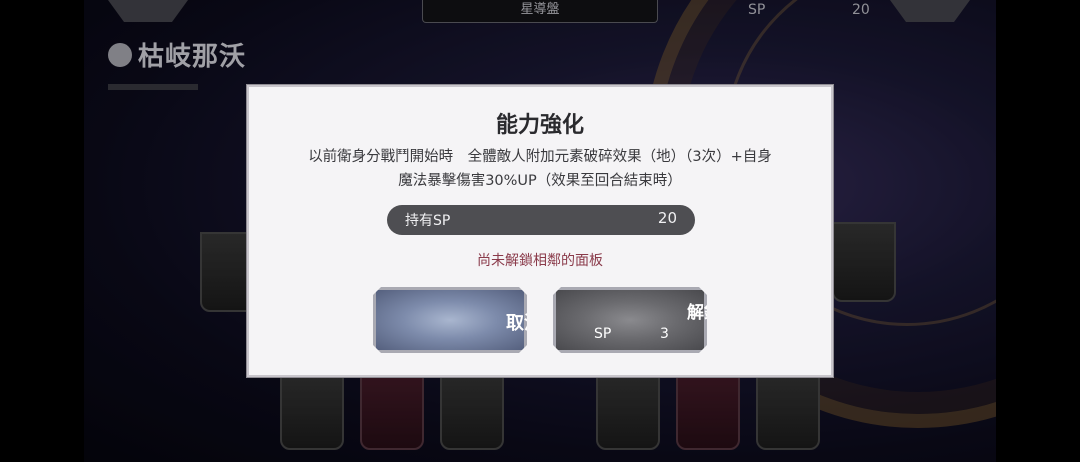 The image size is (1080, 462). I want to click on description-line-2: 魔法暴擊傷害30%UP（效果至回合結束時）, so click(540, 181).